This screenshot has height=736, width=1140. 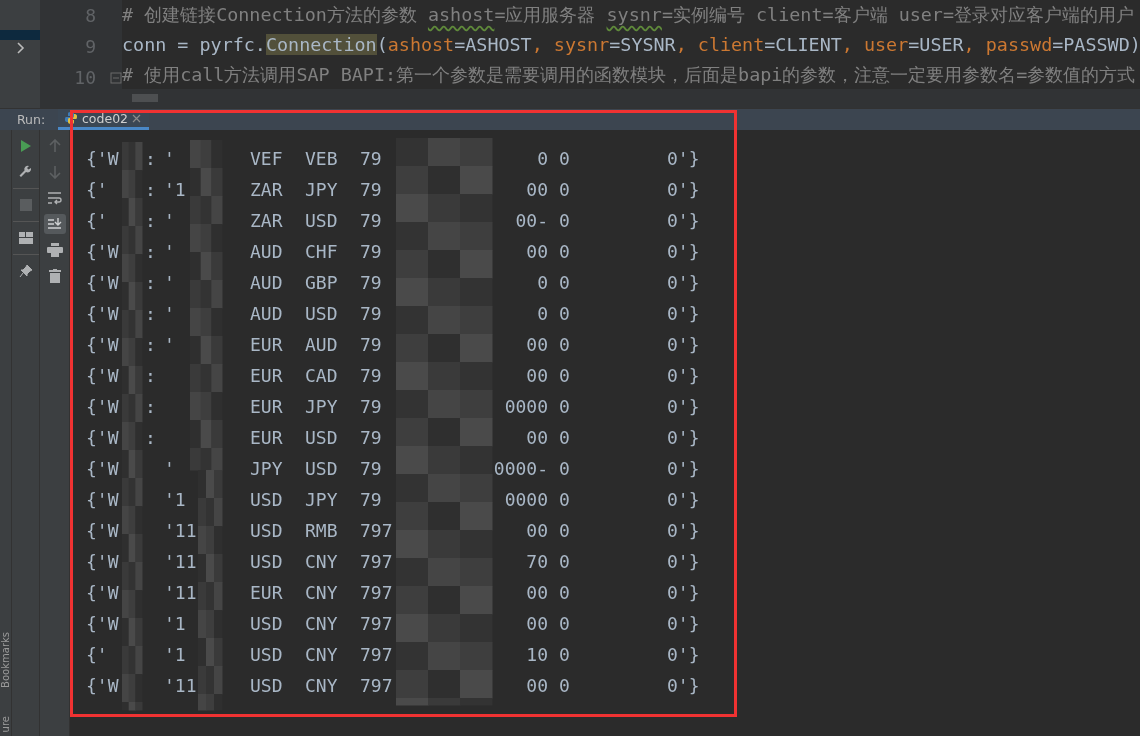 What do you see at coordinates (21, 48) in the screenshot?
I see `chevron-icon` at bounding box center [21, 48].